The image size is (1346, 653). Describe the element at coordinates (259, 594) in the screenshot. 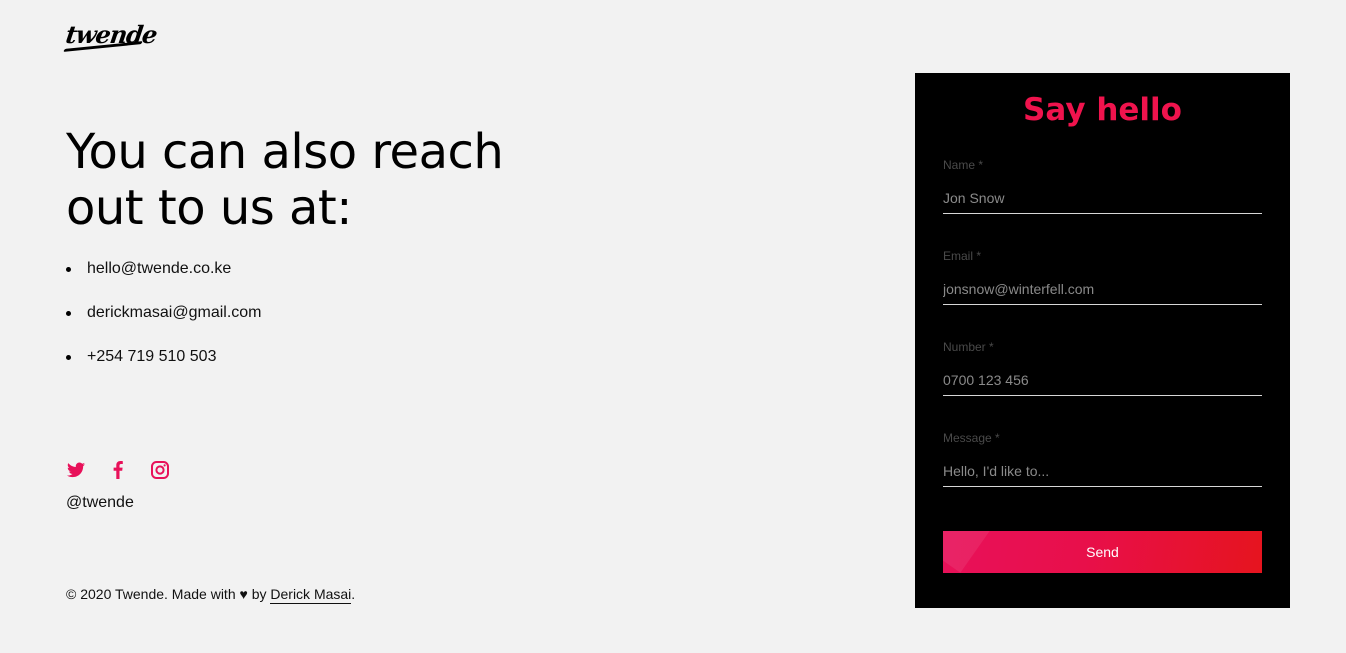

I see `footer-by: by` at that location.